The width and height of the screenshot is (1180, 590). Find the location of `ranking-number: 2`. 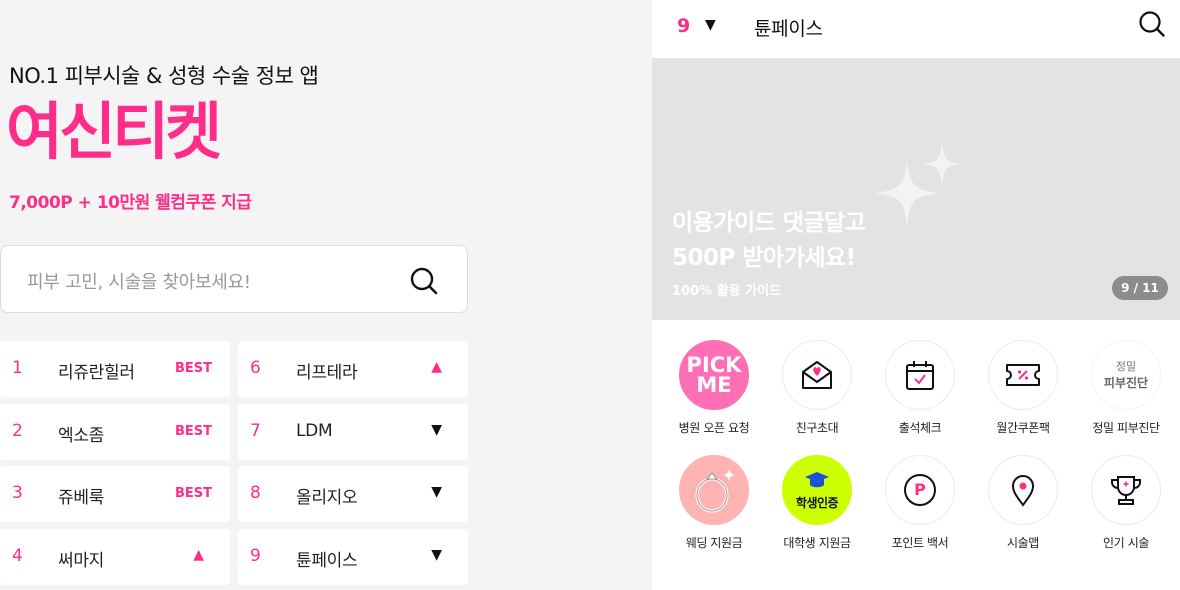

ranking-number: 2 is located at coordinates (17, 431).